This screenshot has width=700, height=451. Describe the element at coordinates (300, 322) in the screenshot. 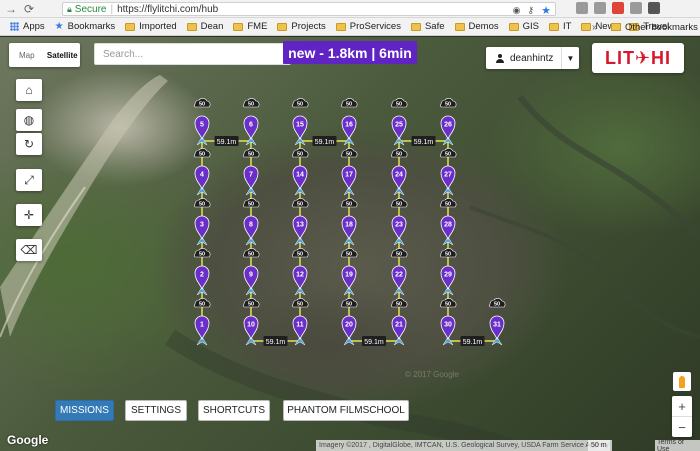

I see `waypoint-marker: 11 50` at that location.